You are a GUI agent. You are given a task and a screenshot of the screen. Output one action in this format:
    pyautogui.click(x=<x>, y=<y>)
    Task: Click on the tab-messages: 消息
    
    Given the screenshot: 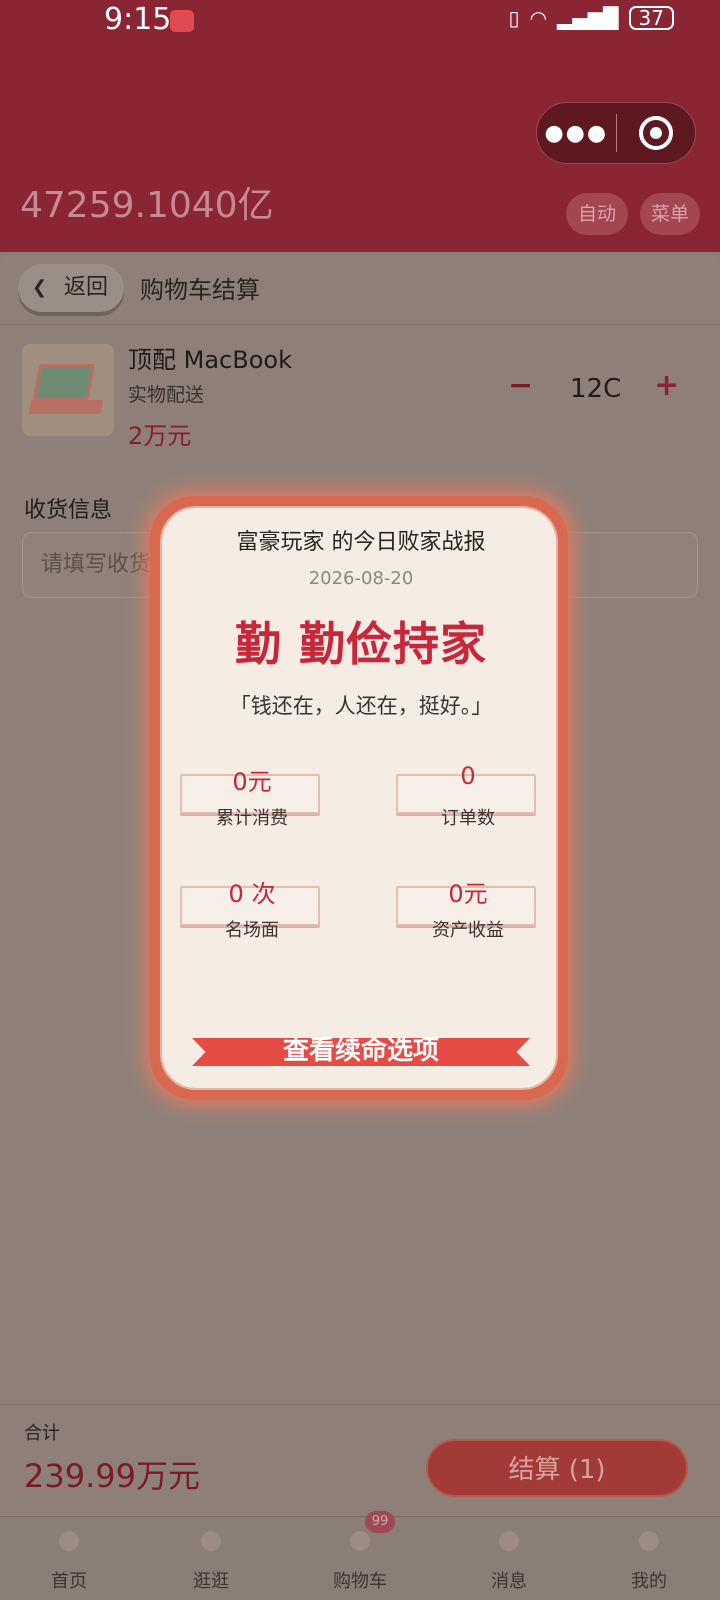 What is the action you would take?
    pyautogui.click(x=509, y=1558)
    